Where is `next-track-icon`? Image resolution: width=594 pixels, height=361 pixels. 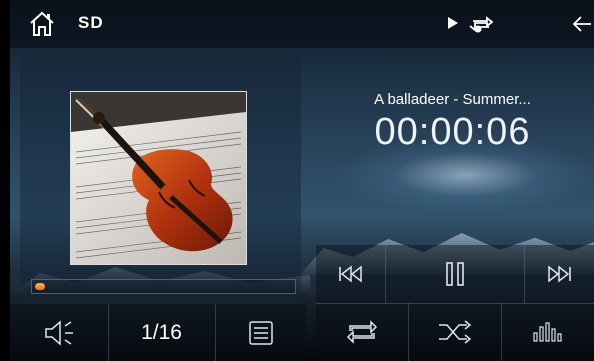 next-track-icon is located at coordinates (559, 274).